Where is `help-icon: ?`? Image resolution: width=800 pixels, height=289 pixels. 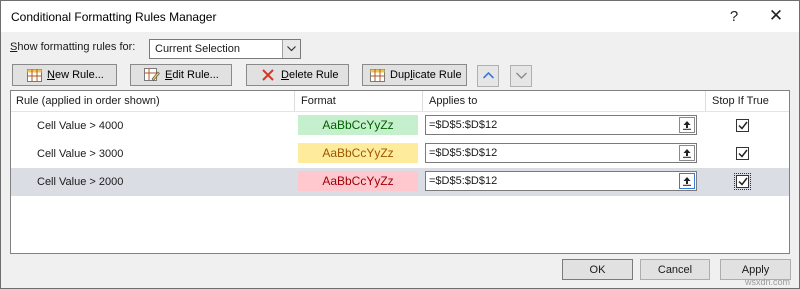 help-icon: ? is located at coordinates (734, 16).